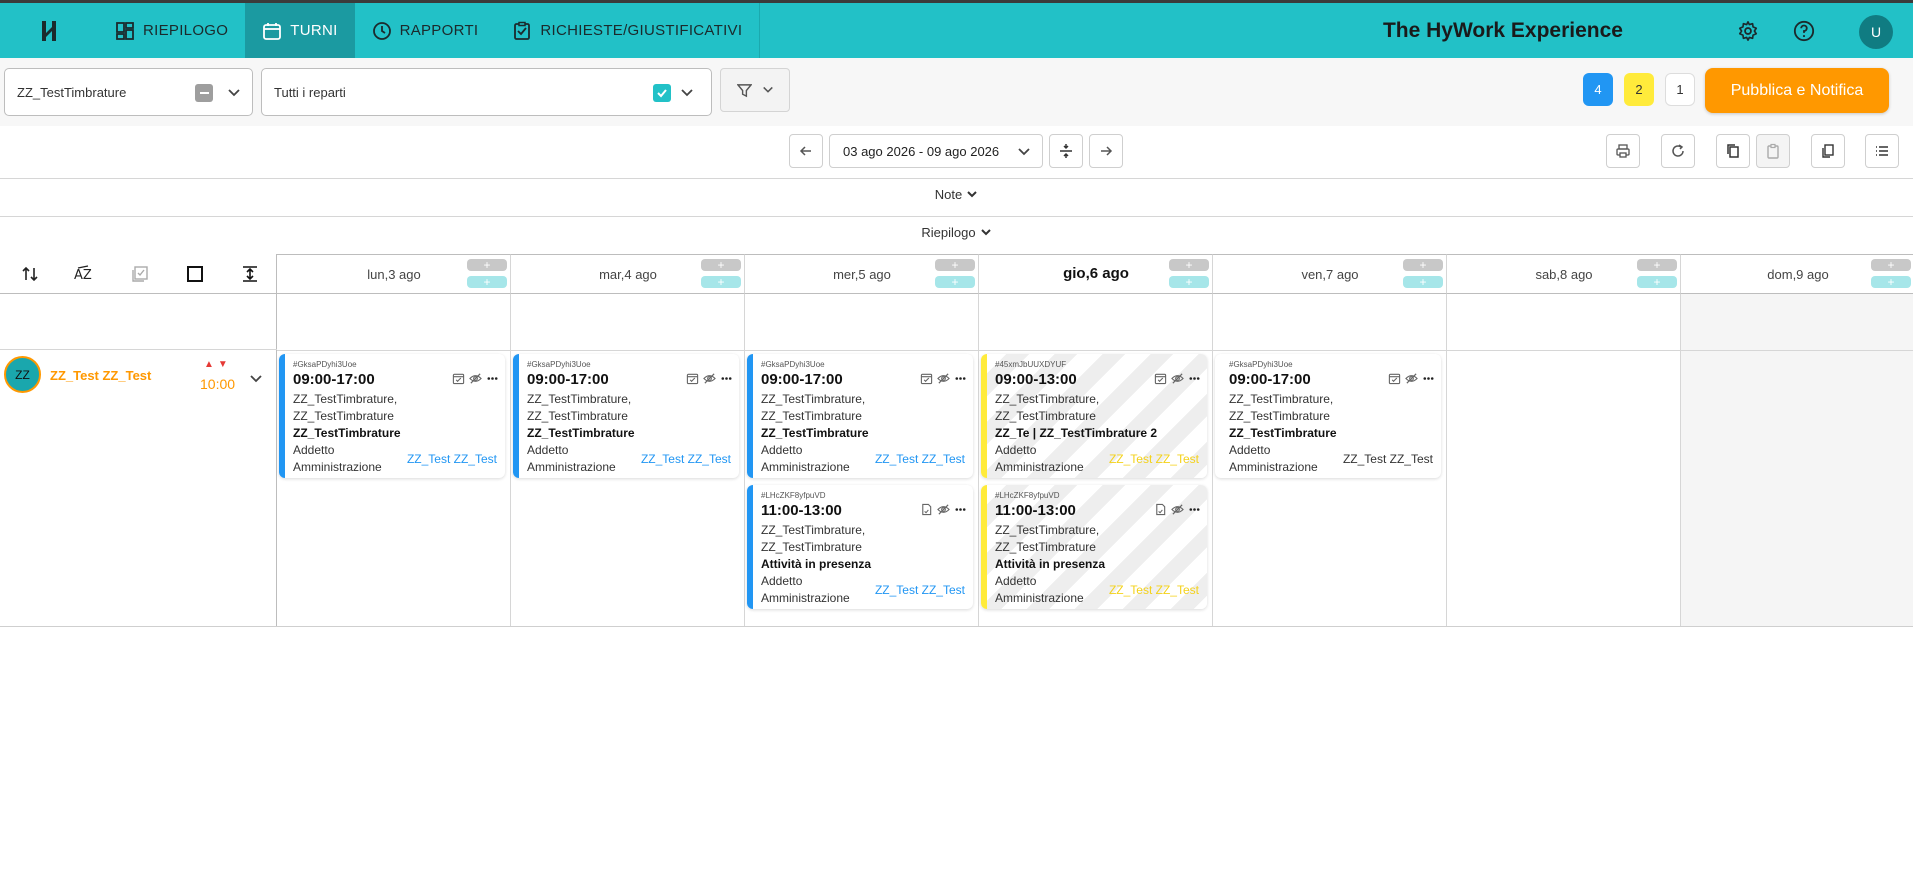 This screenshot has height=876, width=1913. I want to click on shift-place: Attività in presenza, so click(816, 564).